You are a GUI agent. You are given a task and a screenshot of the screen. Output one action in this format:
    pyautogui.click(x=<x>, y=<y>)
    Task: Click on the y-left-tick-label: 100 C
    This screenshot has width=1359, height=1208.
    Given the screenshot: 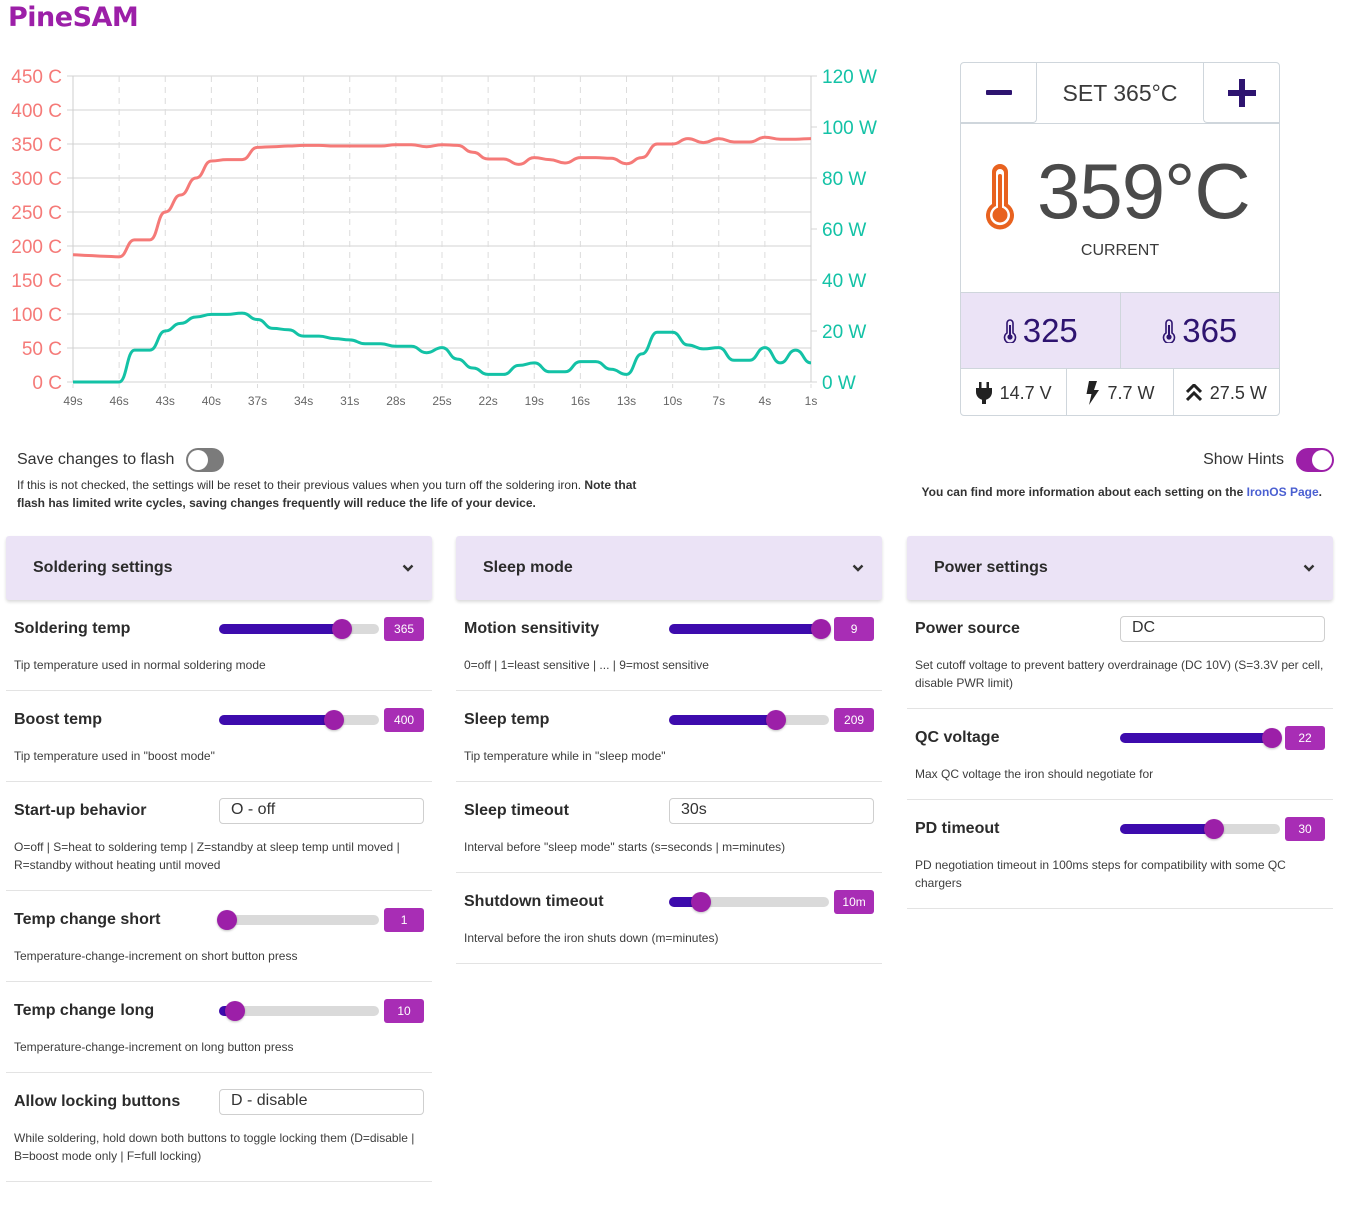 What is the action you would take?
    pyautogui.click(x=36, y=315)
    